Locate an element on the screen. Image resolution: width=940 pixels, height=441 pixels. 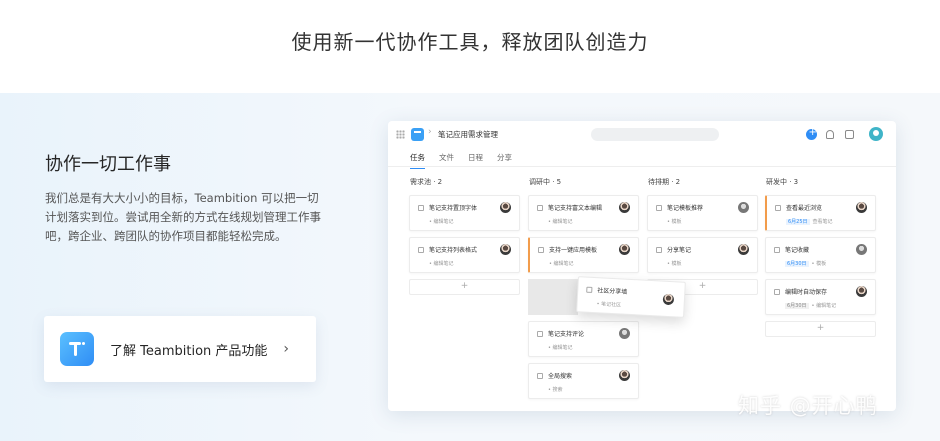
task-tag-text: • 编辑笔记 is located at coordinates (824, 306).